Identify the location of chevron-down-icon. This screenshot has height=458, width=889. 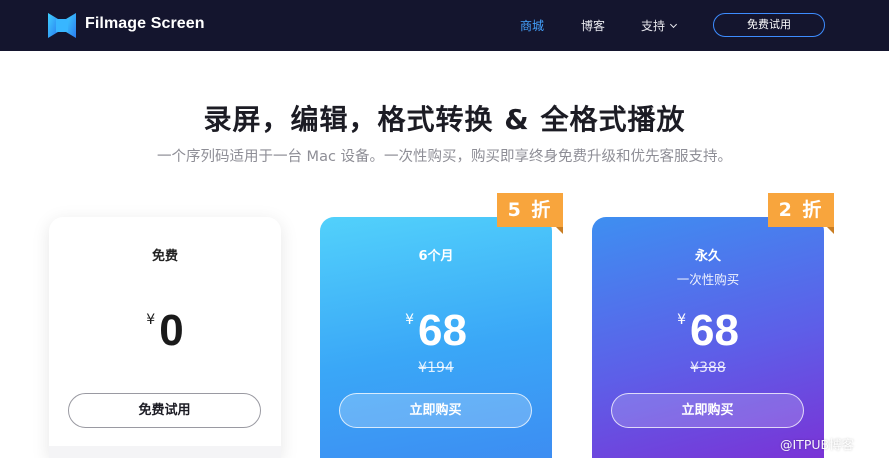
(673, 24).